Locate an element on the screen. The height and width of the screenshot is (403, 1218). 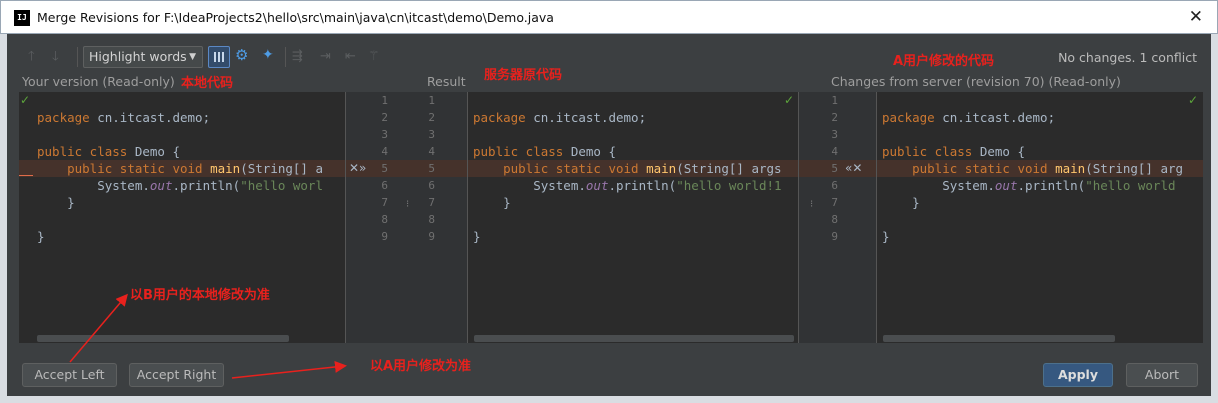
arrow-to-right-note is located at coordinates (289, 369).